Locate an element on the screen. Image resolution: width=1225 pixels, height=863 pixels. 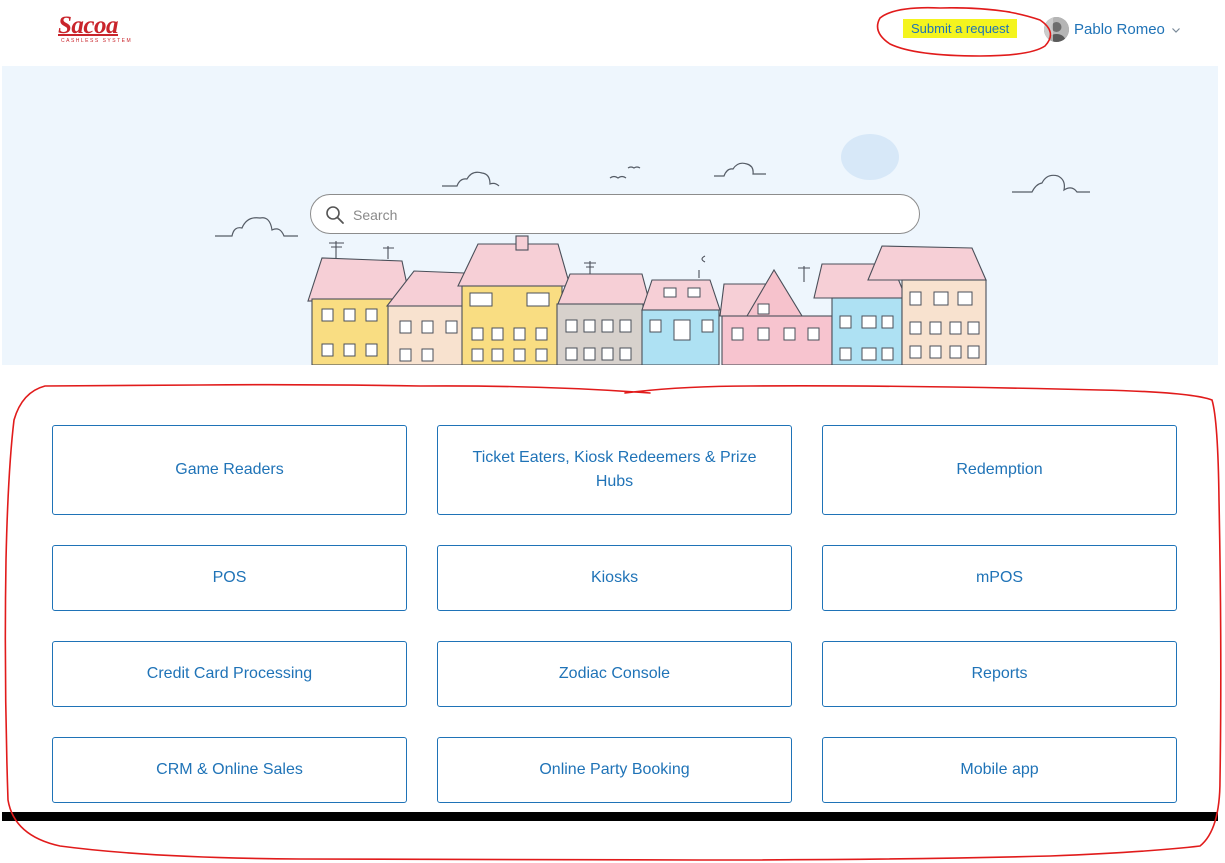
category-card-label: Zodiac Console is located at coordinates (614, 673).